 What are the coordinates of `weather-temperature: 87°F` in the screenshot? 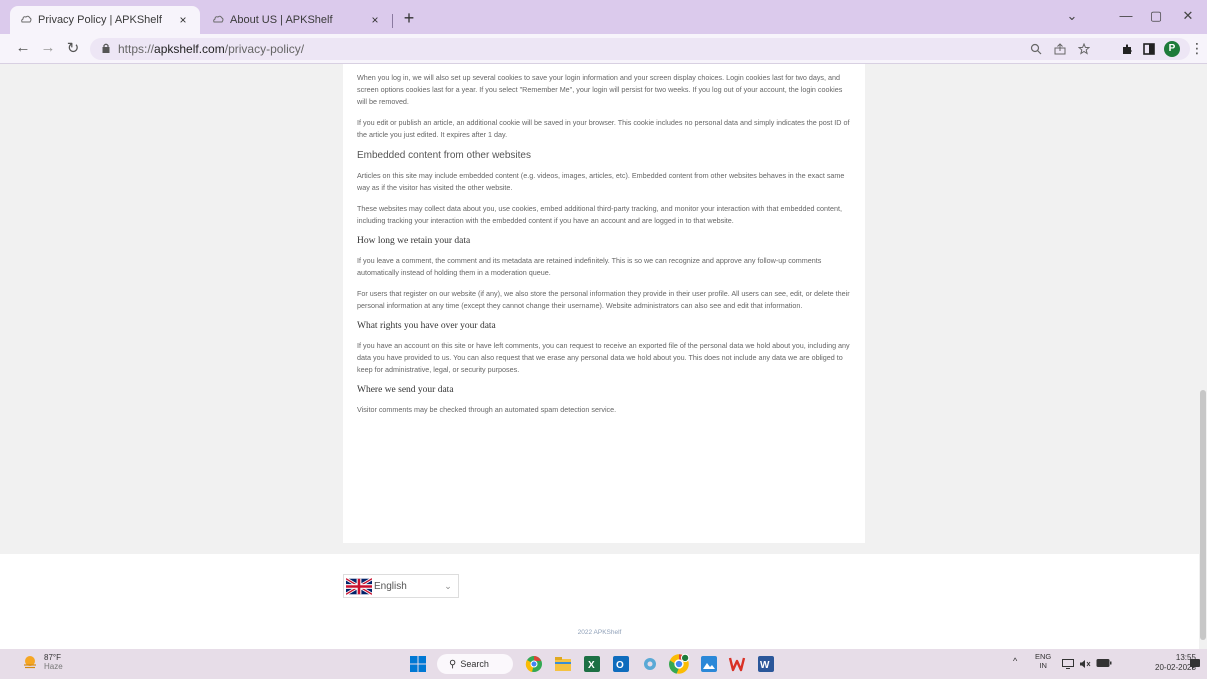 It's located at (52, 657).